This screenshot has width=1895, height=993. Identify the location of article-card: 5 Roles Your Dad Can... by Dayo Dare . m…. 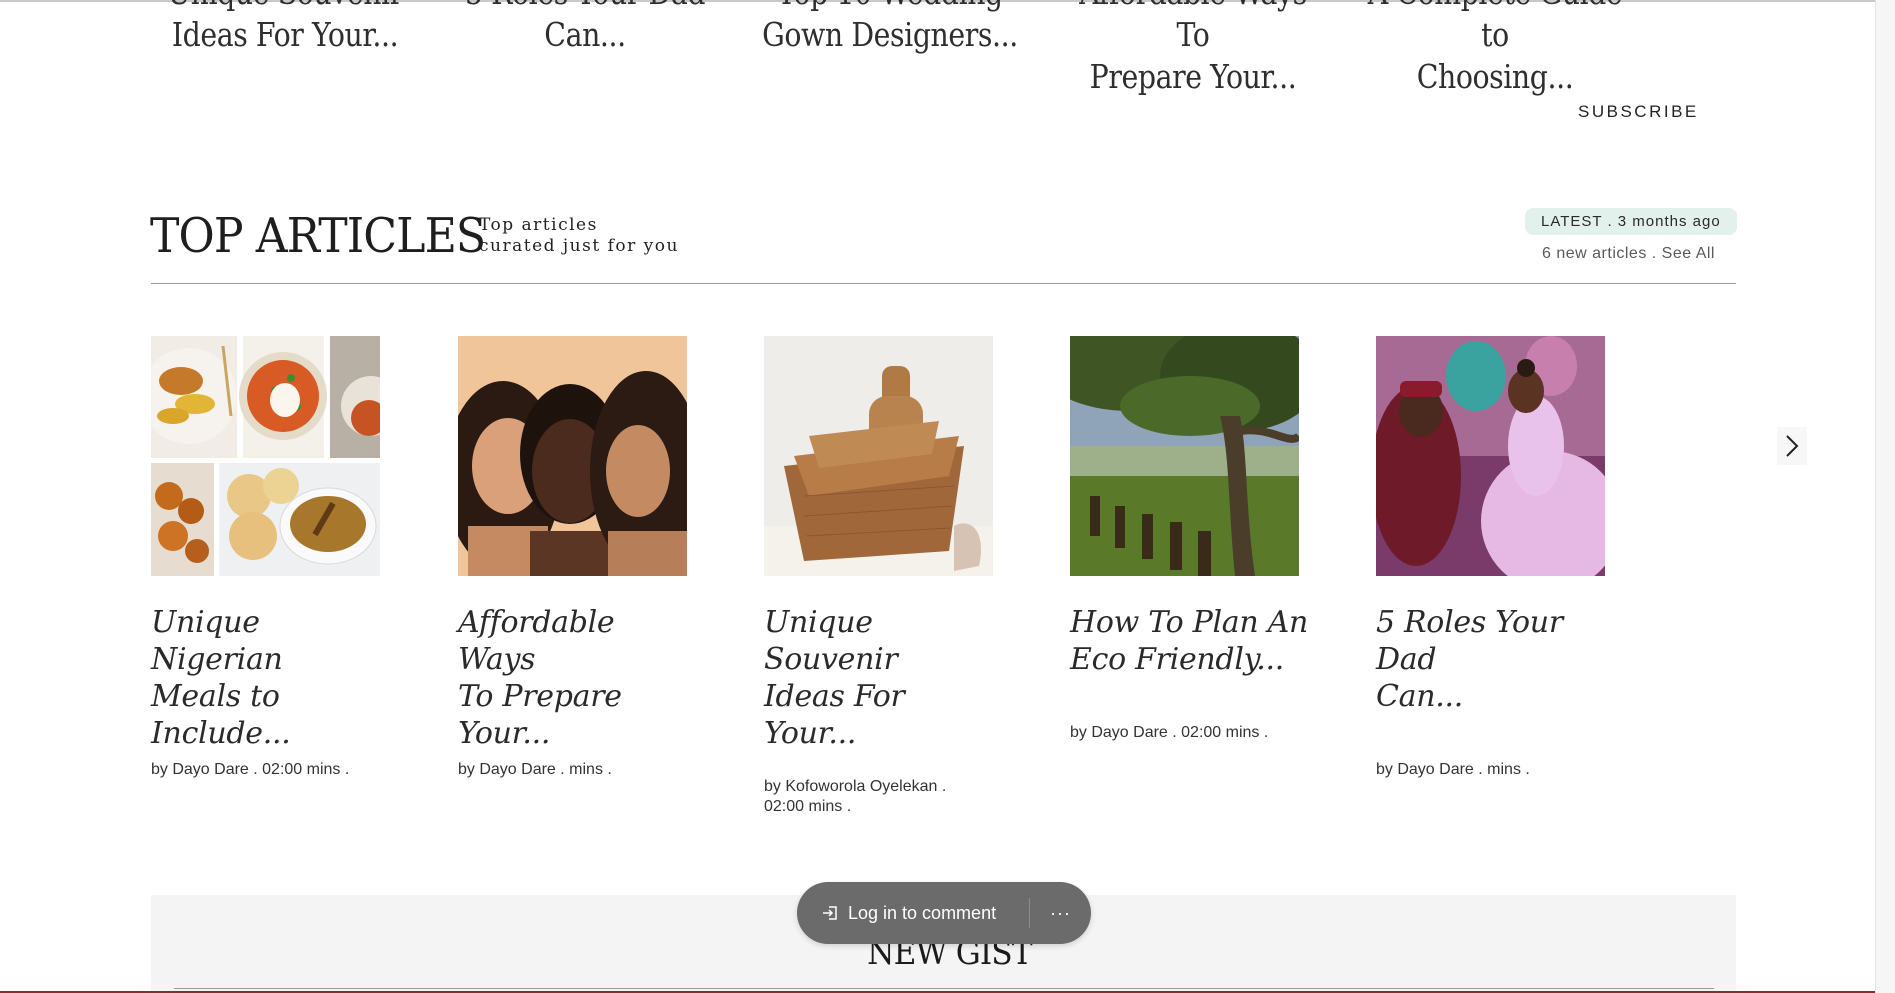
(1491, 558).